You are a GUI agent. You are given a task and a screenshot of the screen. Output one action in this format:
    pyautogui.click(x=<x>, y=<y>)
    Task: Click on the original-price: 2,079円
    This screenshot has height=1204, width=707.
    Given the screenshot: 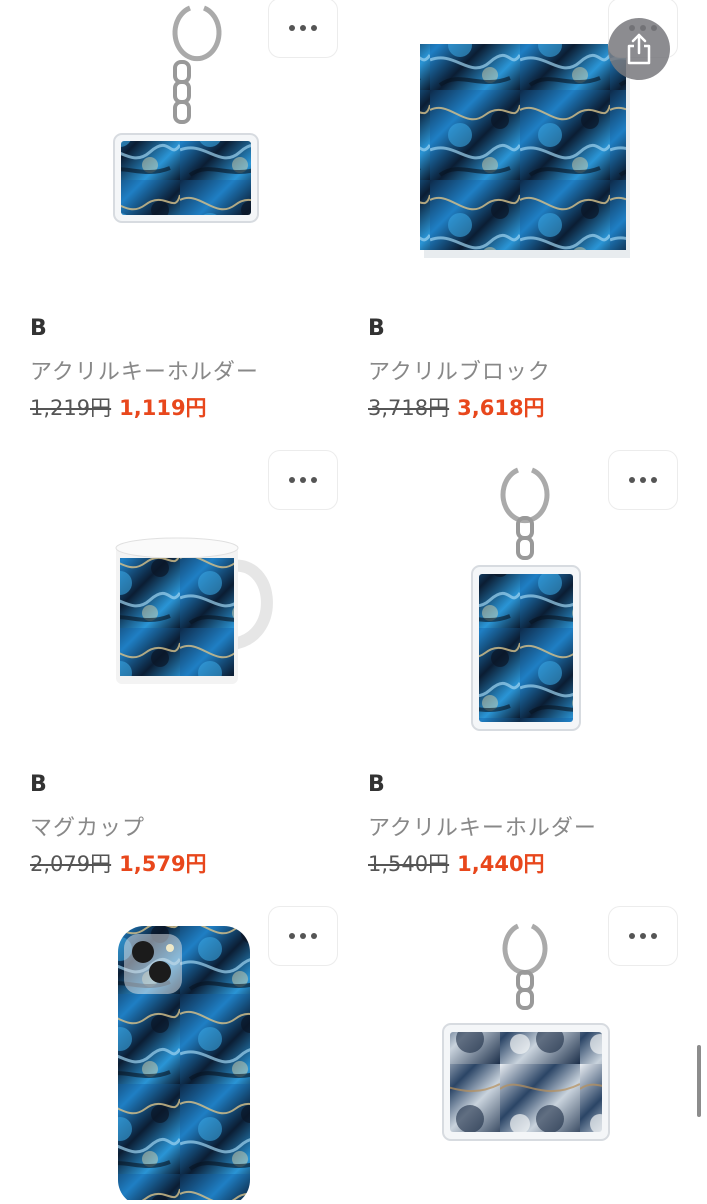 What is the action you would take?
    pyautogui.click(x=71, y=864)
    